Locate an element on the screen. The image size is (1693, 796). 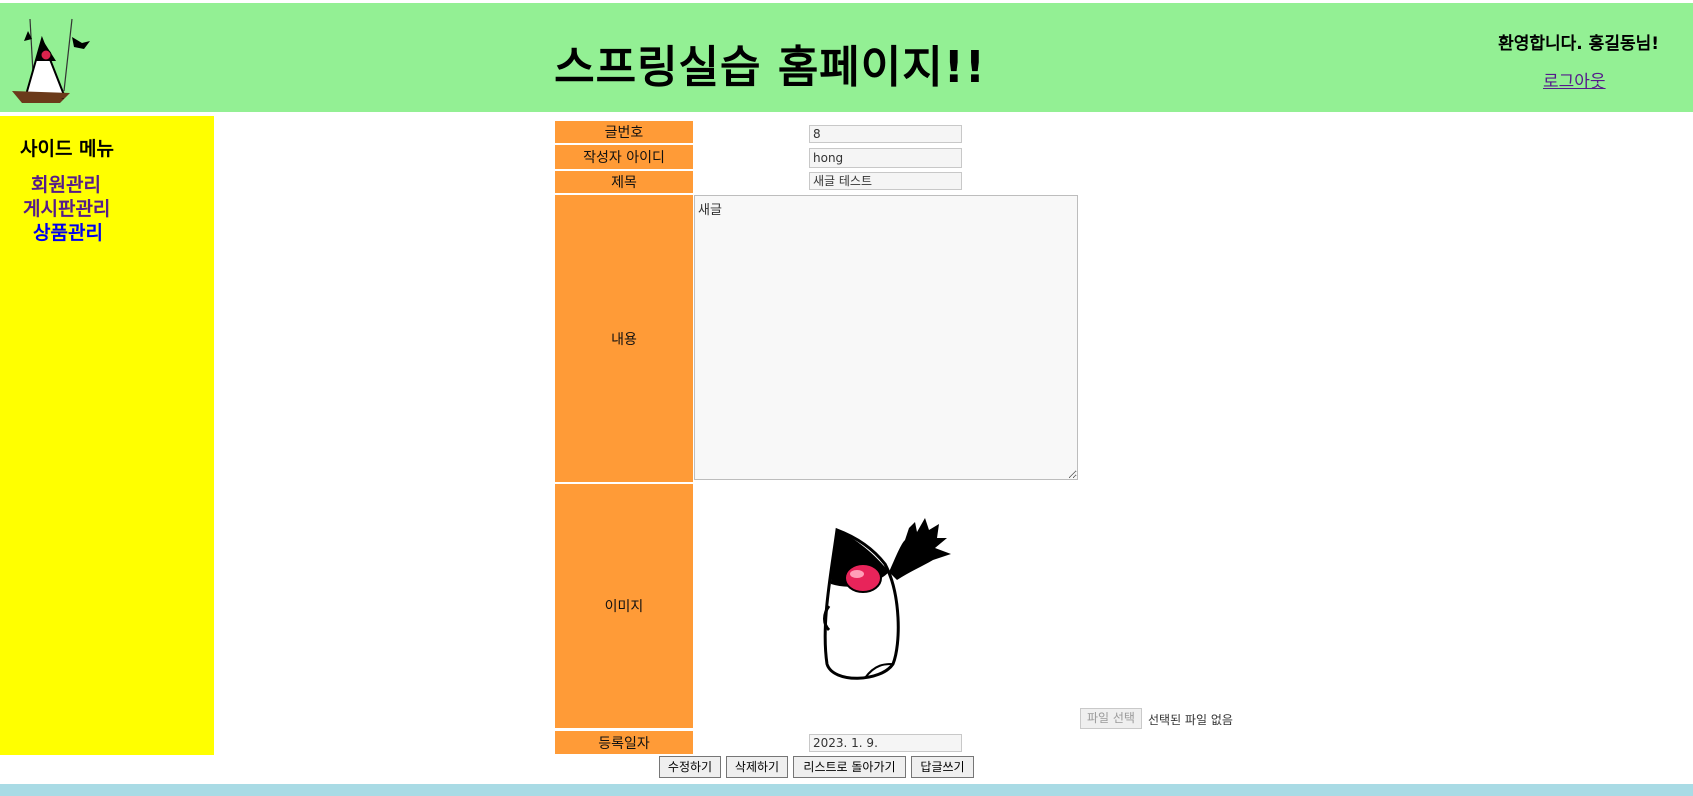
label-title: 제목 is located at coordinates (624, 182).